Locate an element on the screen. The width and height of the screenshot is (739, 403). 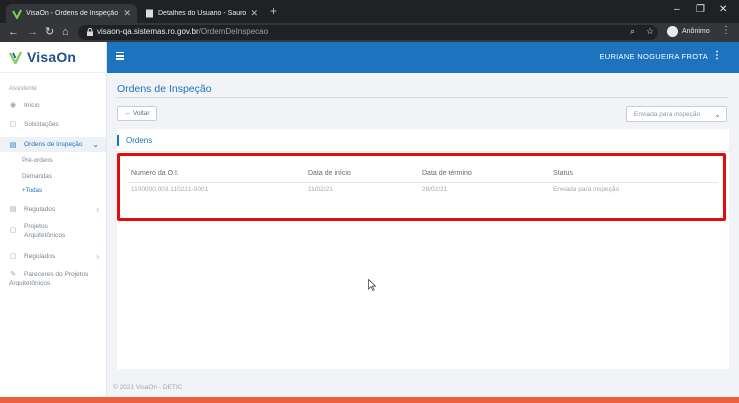
sidebar-item-label: Projetos Arquitetônicos is located at coordinates (45, 231).